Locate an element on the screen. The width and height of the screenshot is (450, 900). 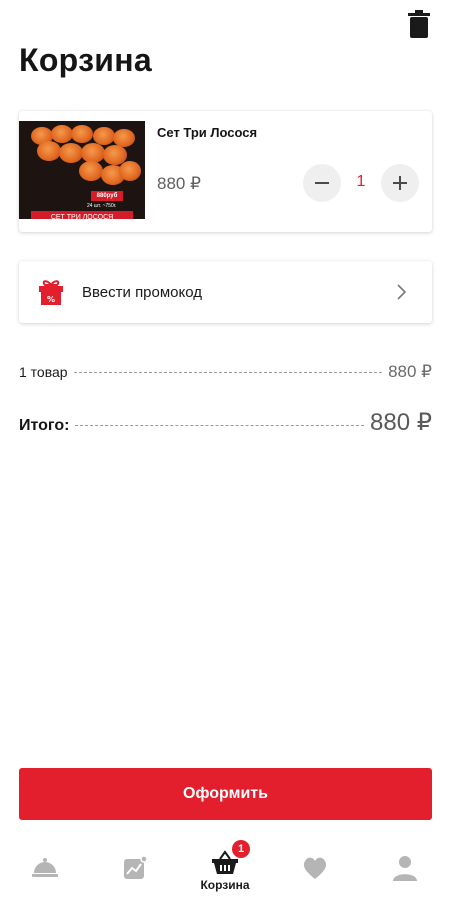
tab-cart-label: Корзина is located at coordinates (225, 885).